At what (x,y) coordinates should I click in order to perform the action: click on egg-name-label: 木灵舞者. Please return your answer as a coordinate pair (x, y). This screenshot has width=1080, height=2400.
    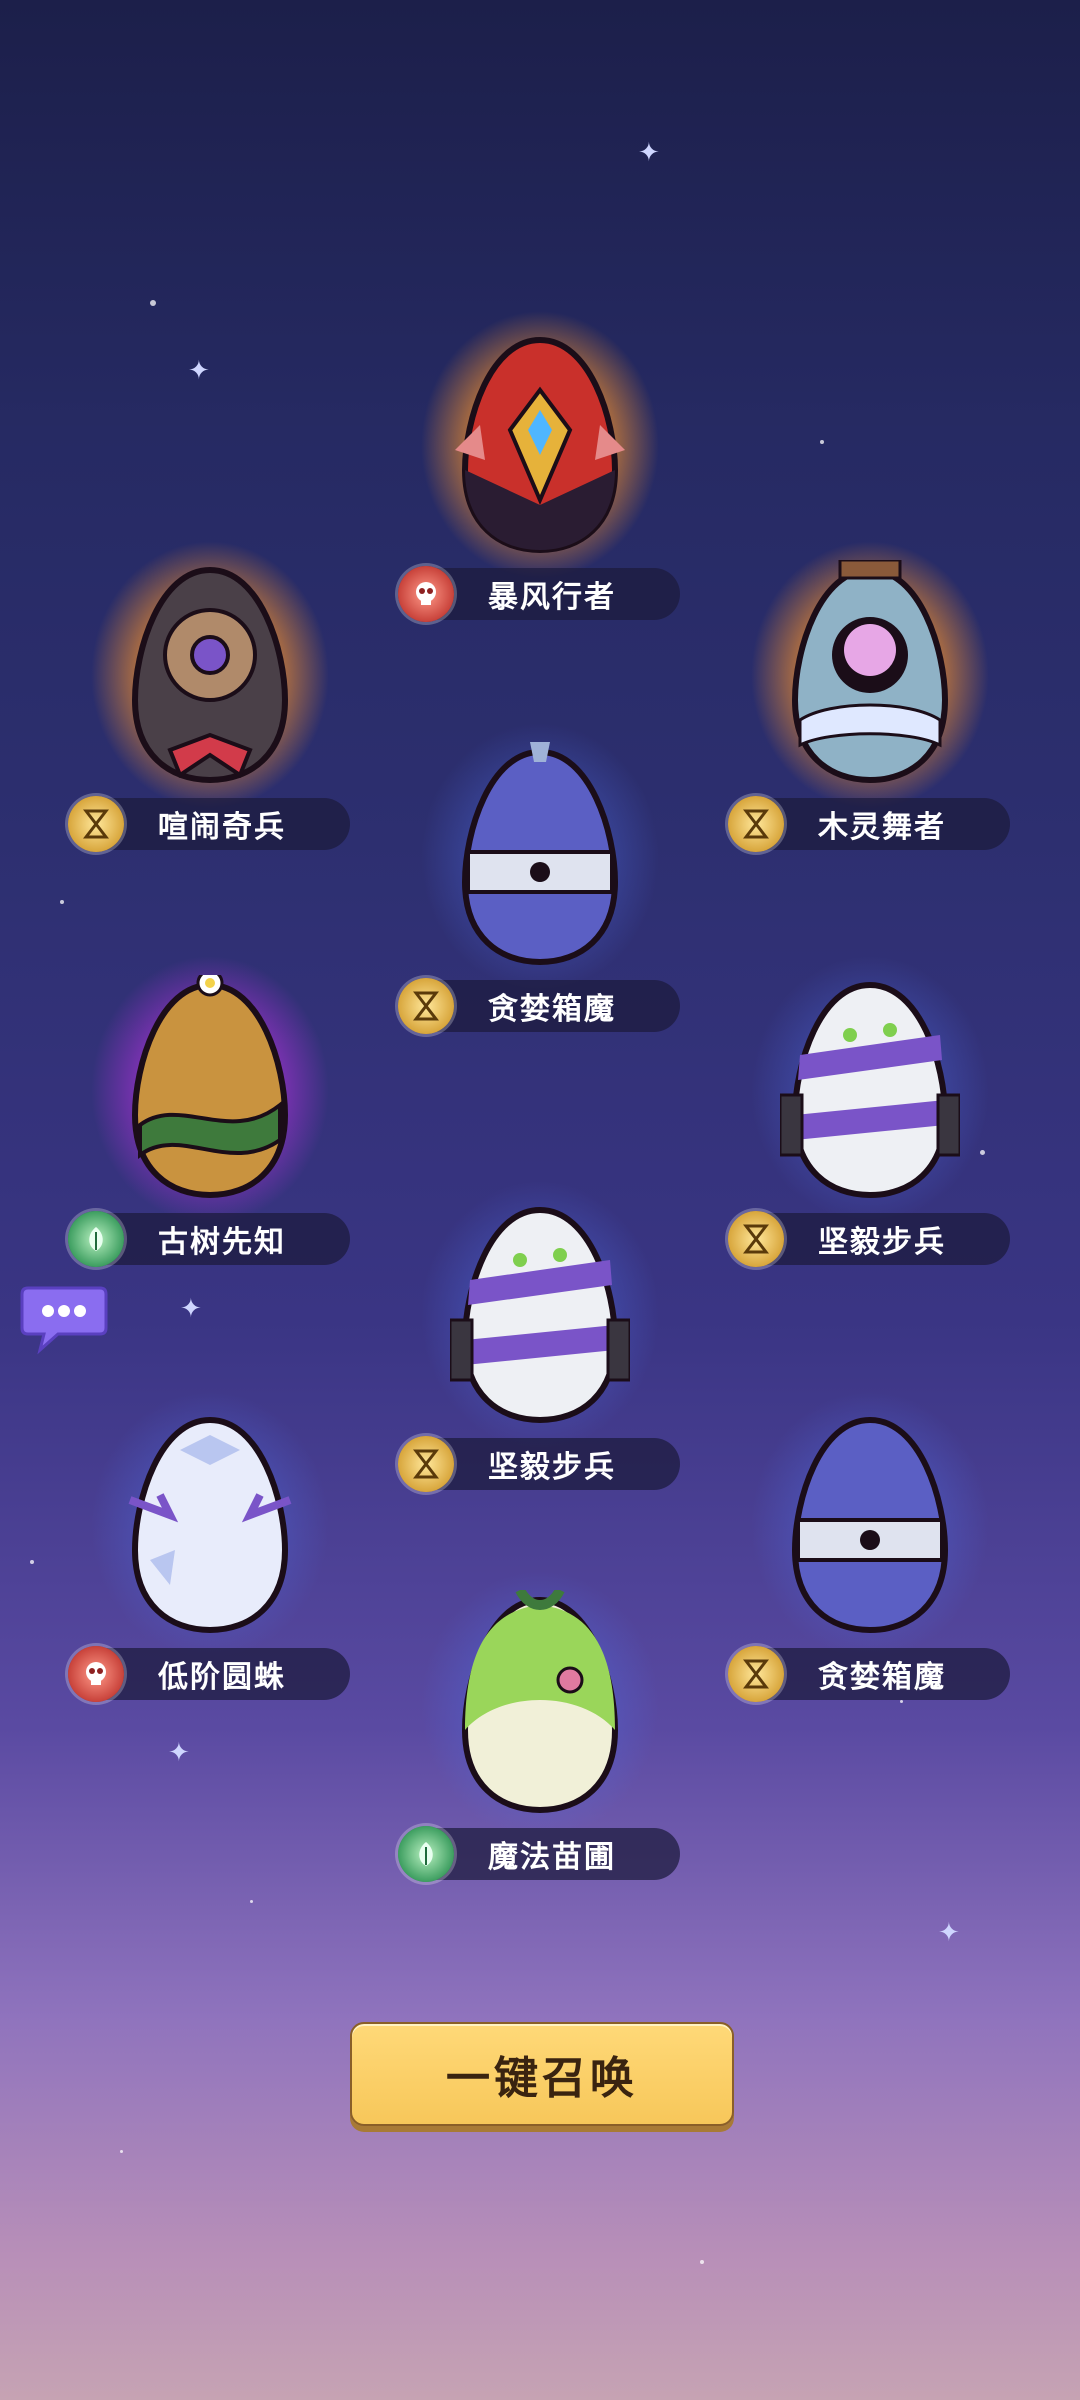
    Looking at the image, I should click on (882, 827).